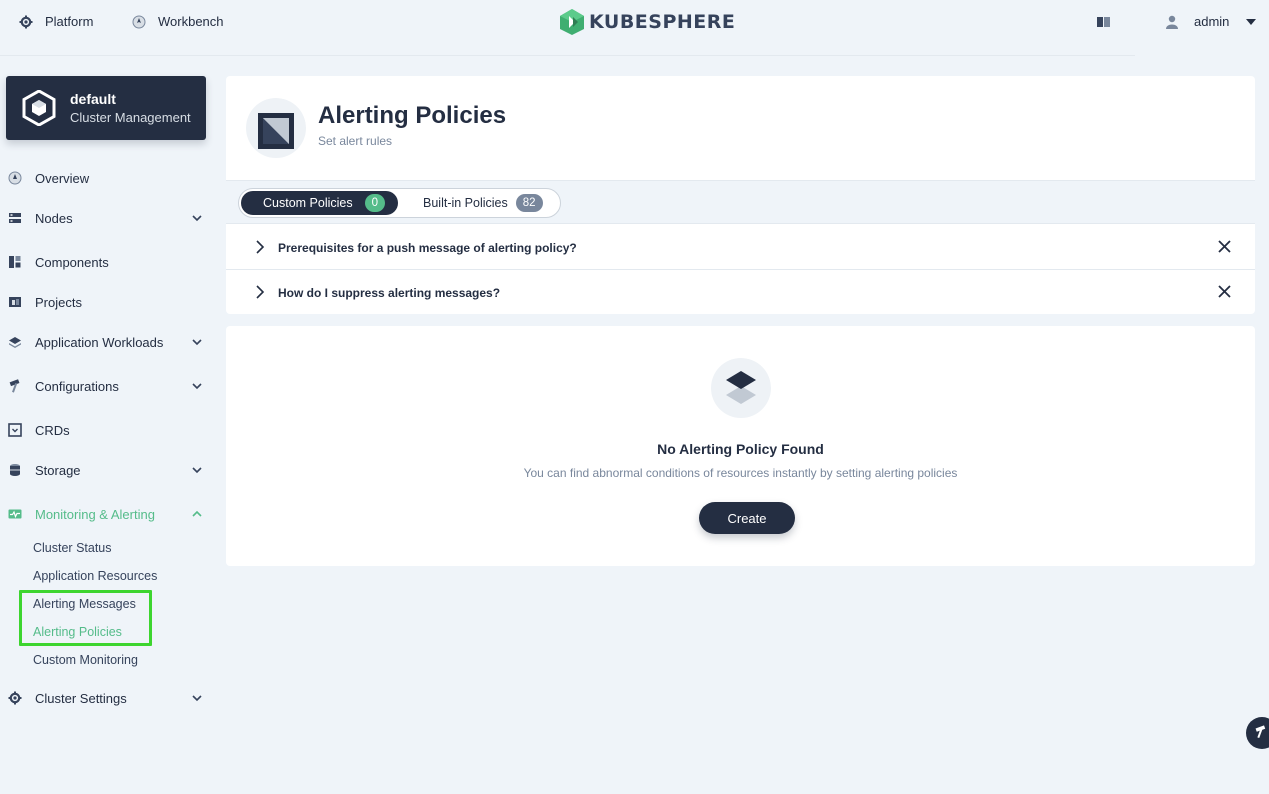 Image resolution: width=1269 pixels, height=794 pixels. I want to click on policy-tabs: Custom Policies 0 Built-in Policies 82, so click(399, 203).